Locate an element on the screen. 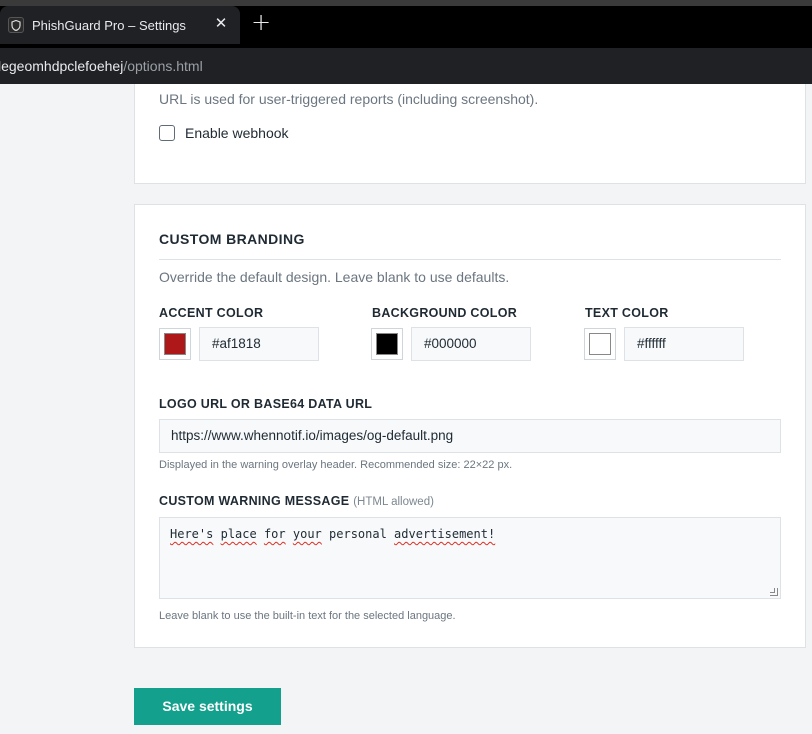 The width and height of the screenshot is (812, 734). html-allowed-note: (HTML allowed) is located at coordinates (393, 502).